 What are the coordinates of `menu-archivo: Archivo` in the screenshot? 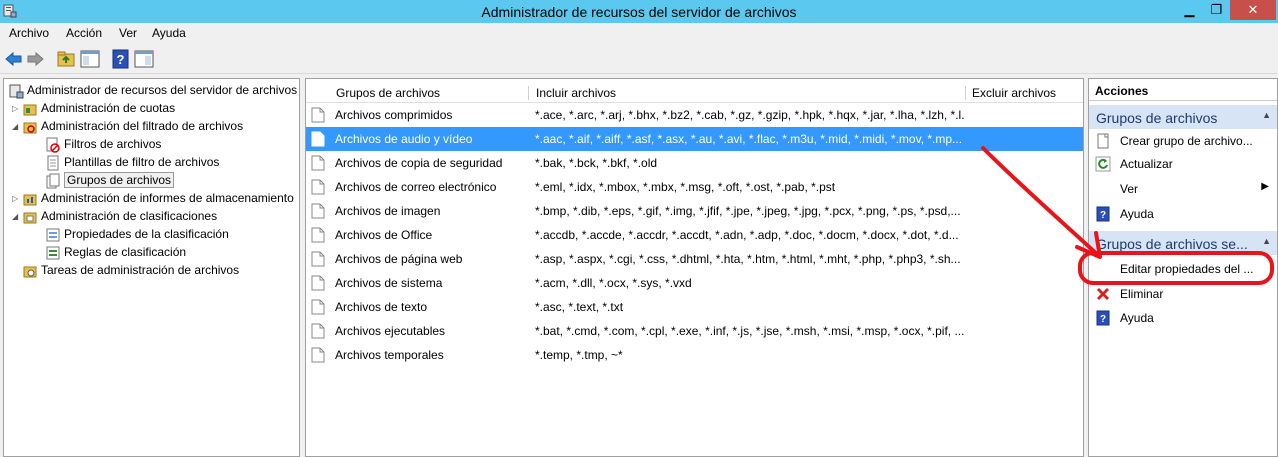 It's located at (29, 33).